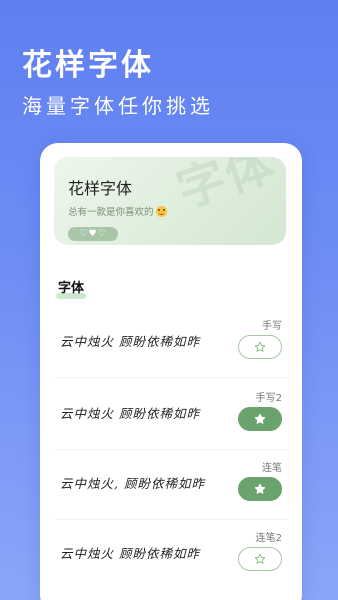 Image resolution: width=338 pixels, height=600 pixels. I want to click on banner-description: 总有一款是你喜欢的, so click(117, 211).